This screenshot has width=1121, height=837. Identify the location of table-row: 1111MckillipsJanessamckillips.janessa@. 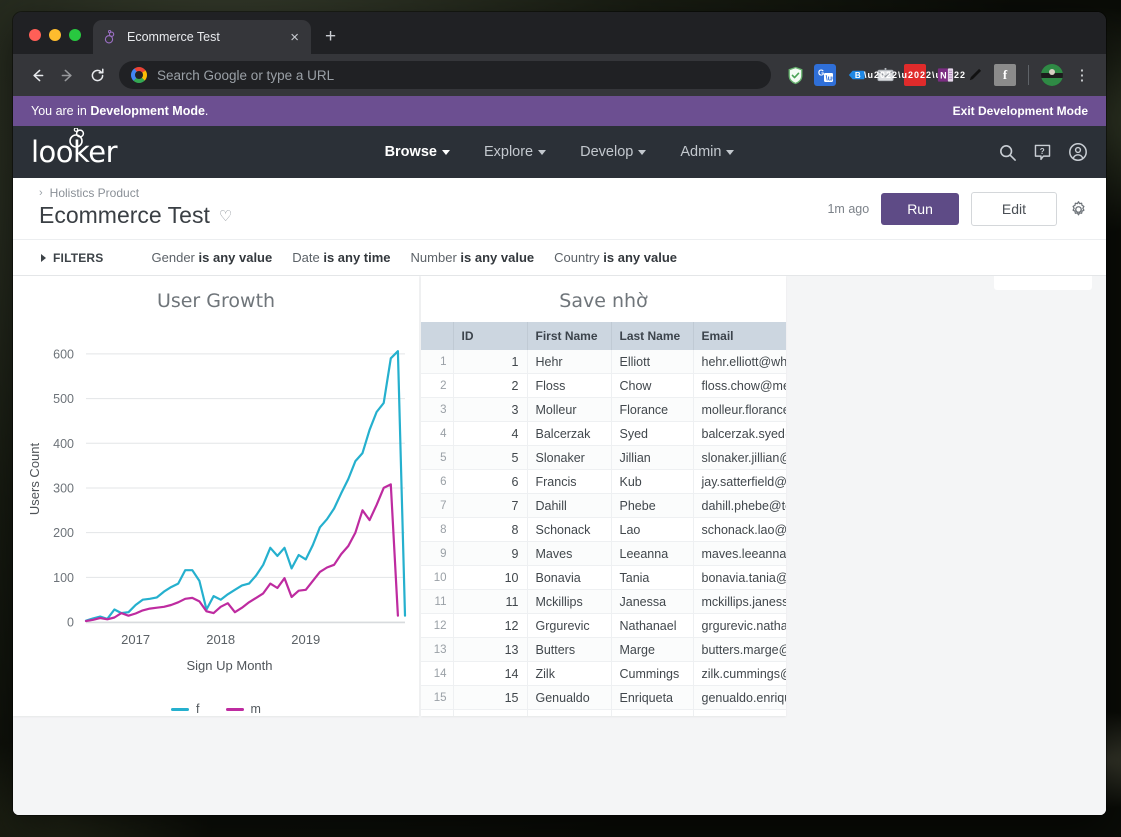
(603, 601).